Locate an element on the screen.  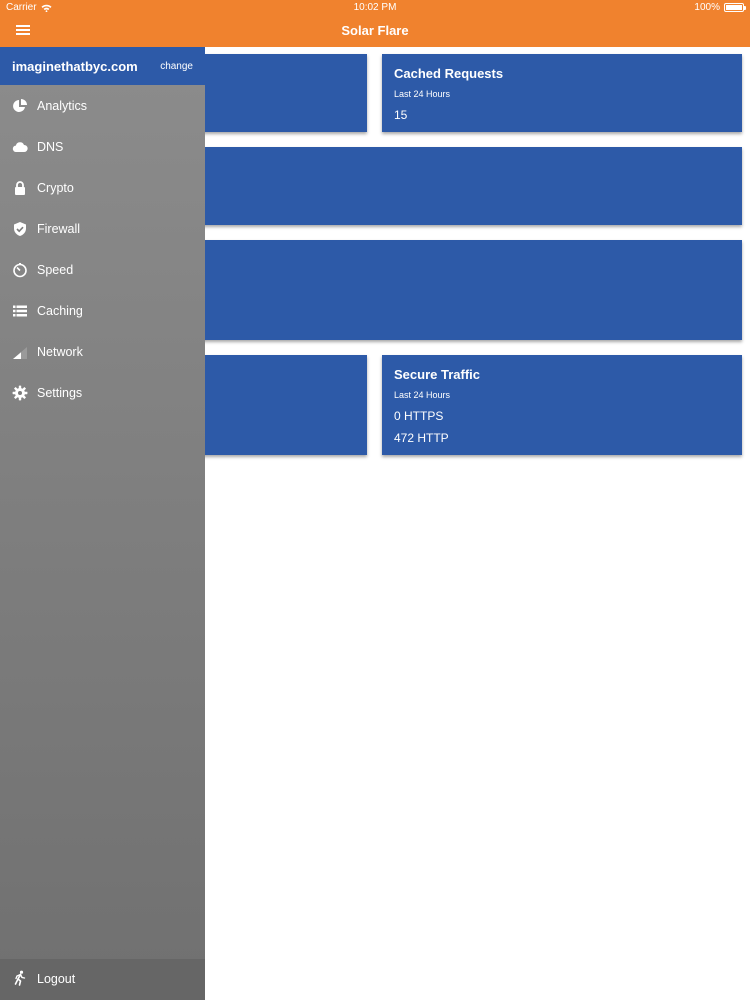
status-time: 10:02 PM is located at coordinates (375, 7).